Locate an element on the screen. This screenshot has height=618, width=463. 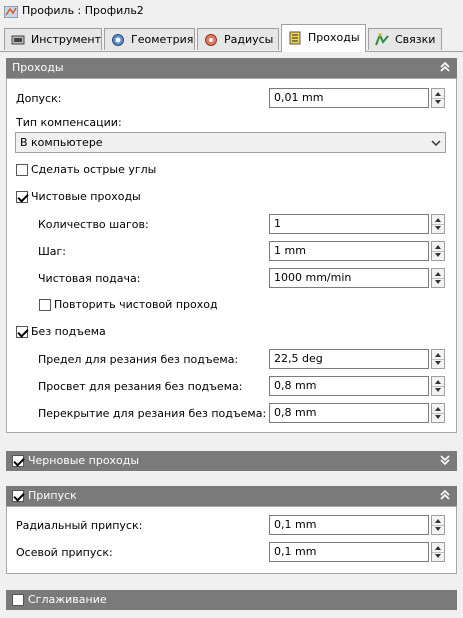
smoothing-section-title: Сглаживание is located at coordinates (67, 599).